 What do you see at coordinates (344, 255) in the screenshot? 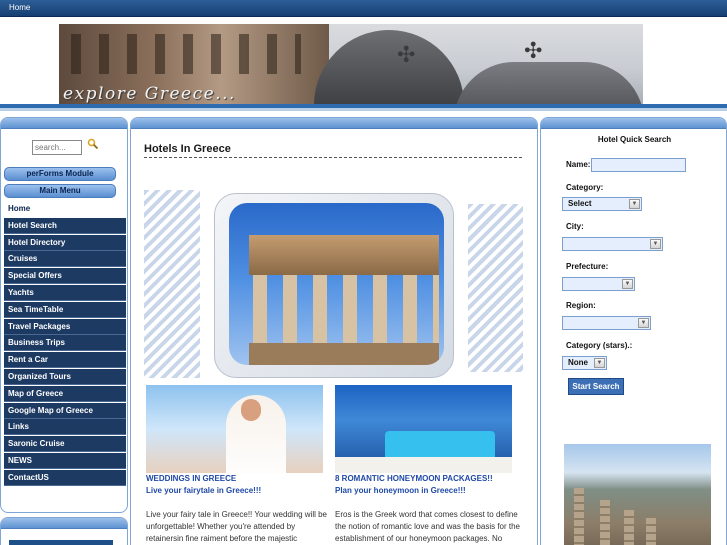
I see `temple-roof` at bounding box center [344, 255].